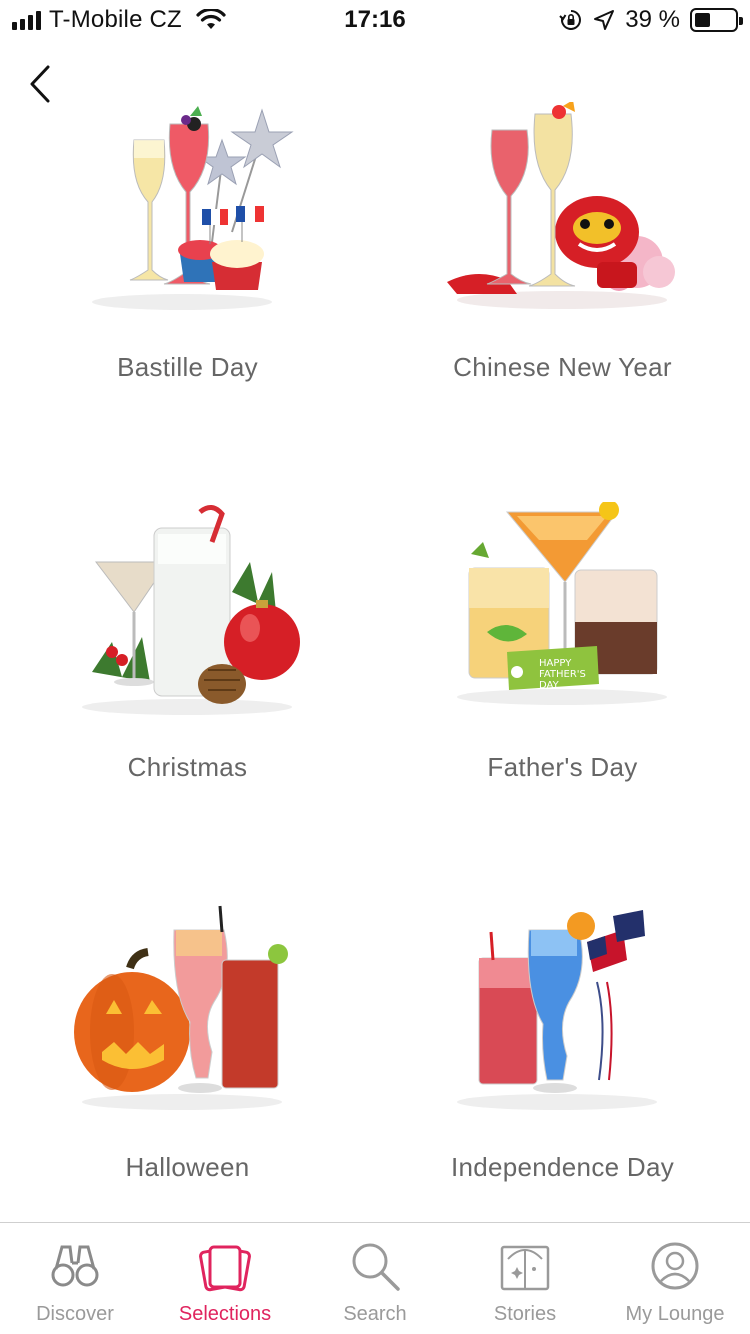  I want to click on halloween-illustration, so click(181, 1007).